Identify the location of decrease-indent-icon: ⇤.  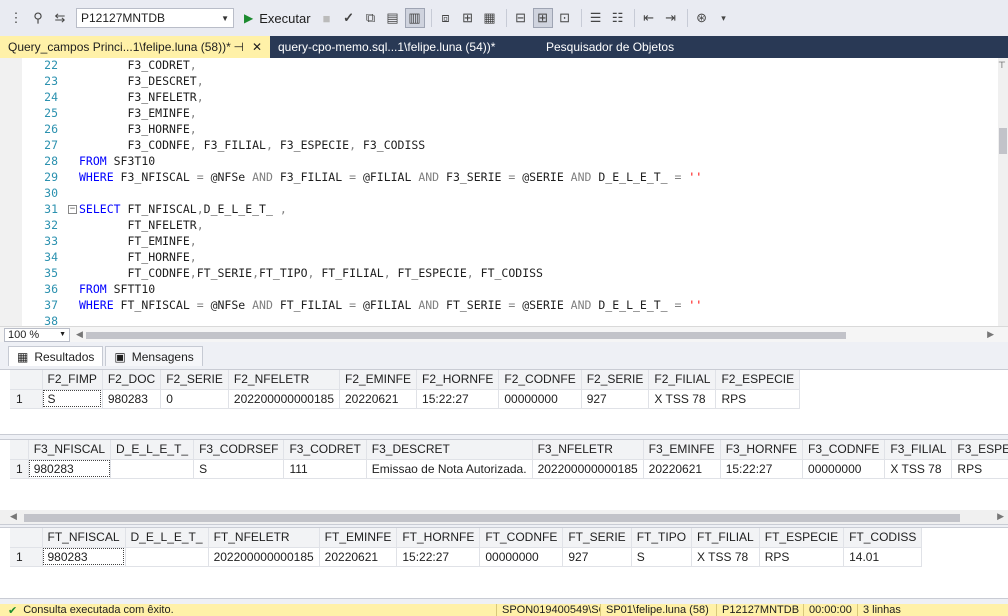
(649, 18).